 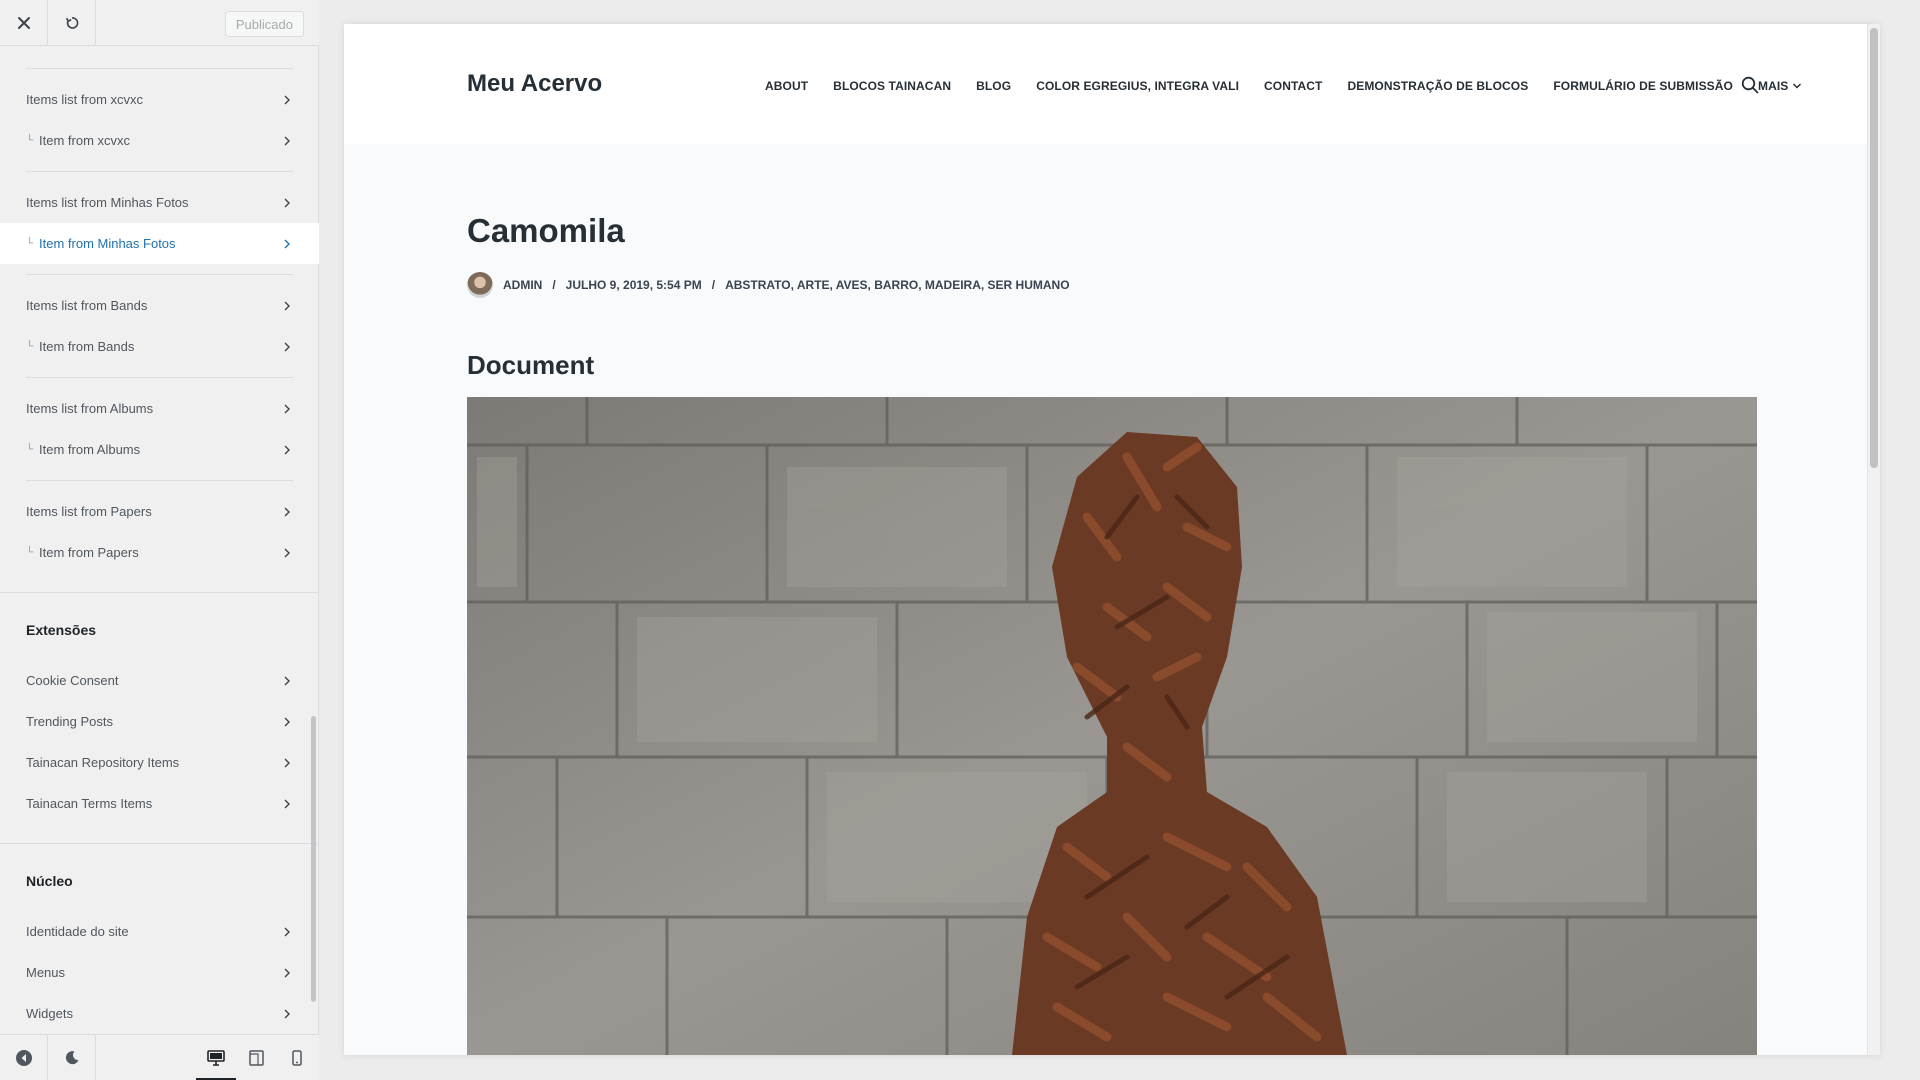 What do you see at coordinates (159, 408) in the screenshot?
I see `section-items-list-albums: Items list from Albums` at bounding box center [159, 408].